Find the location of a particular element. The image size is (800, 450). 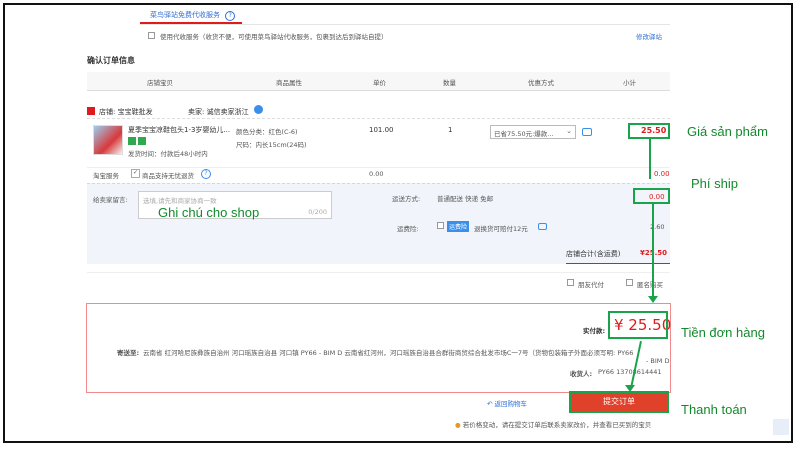

badge-seven-day-icon is located at coordinates (132, 141).